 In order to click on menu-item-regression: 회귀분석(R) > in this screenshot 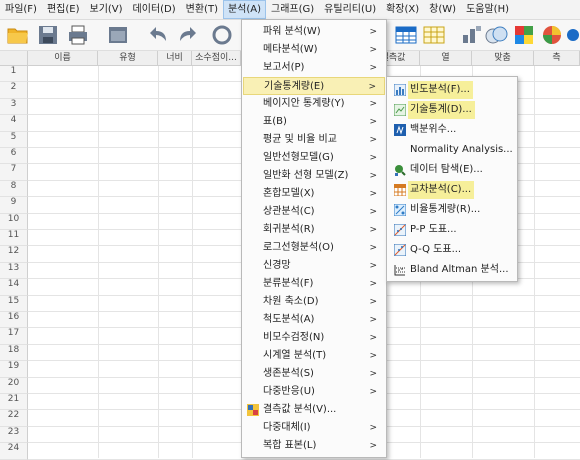, I will do `click(314, 230)`.